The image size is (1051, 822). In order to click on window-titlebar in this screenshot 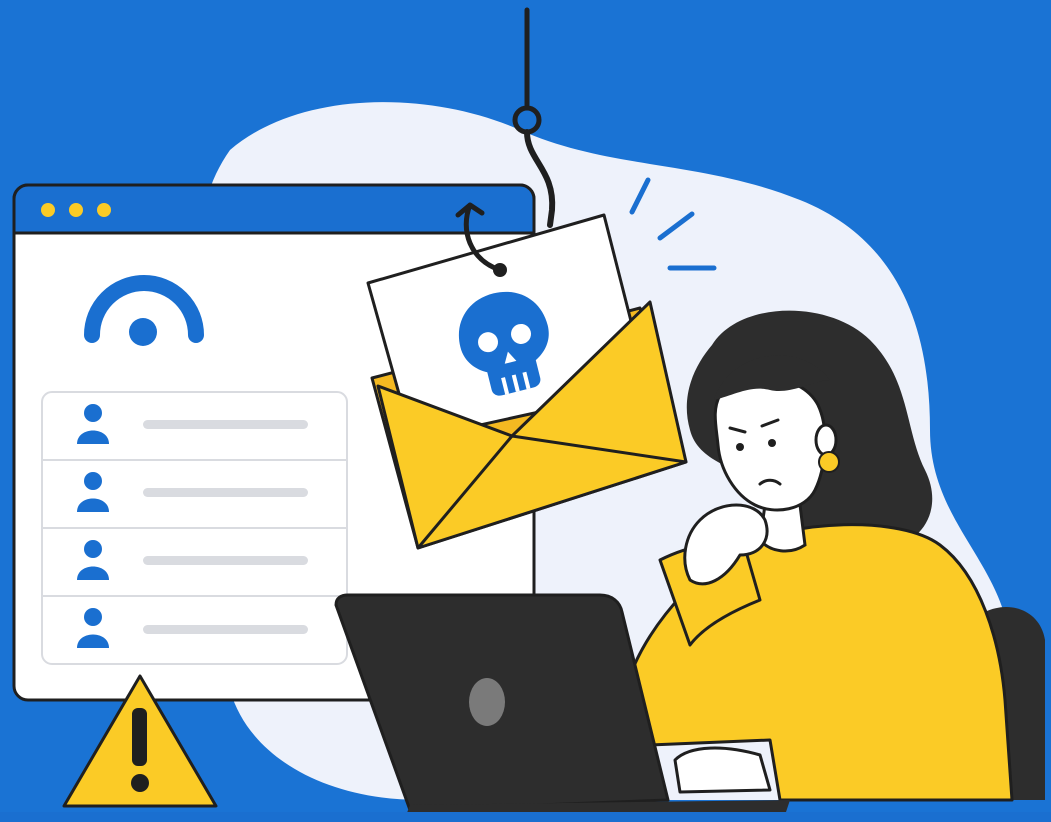, I will do `click(274, 209)`.